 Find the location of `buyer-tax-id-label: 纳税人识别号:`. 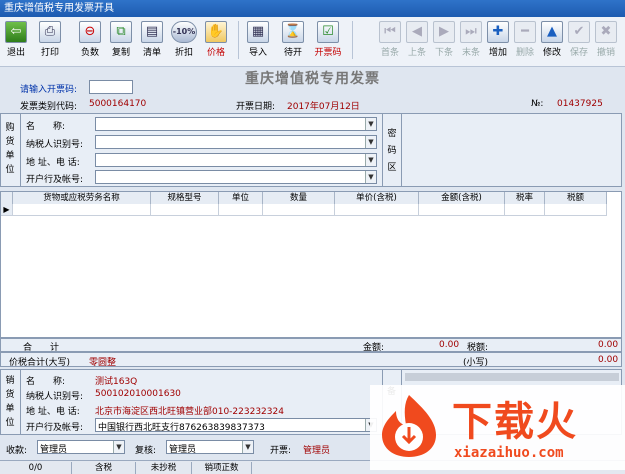

buyer-tax-id-label: 纳税人识别号: is located at coordinates (55, 145).